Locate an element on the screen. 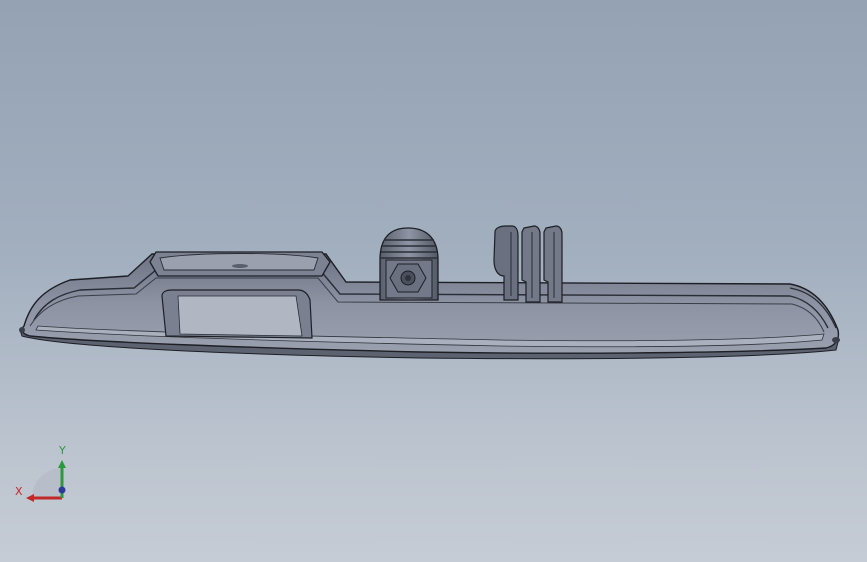 The image size is (867, 562). three-prong-mount is located at coordinates (528, 264).